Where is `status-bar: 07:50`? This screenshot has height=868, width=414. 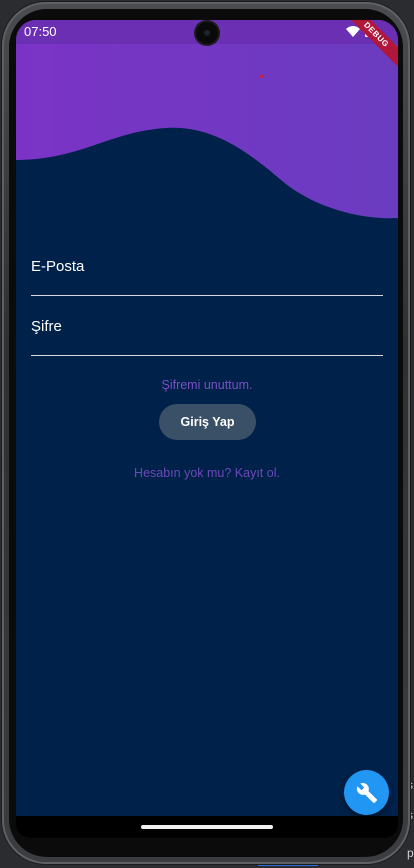
status-bar: 07:50 is located at coordinates (207, 32).